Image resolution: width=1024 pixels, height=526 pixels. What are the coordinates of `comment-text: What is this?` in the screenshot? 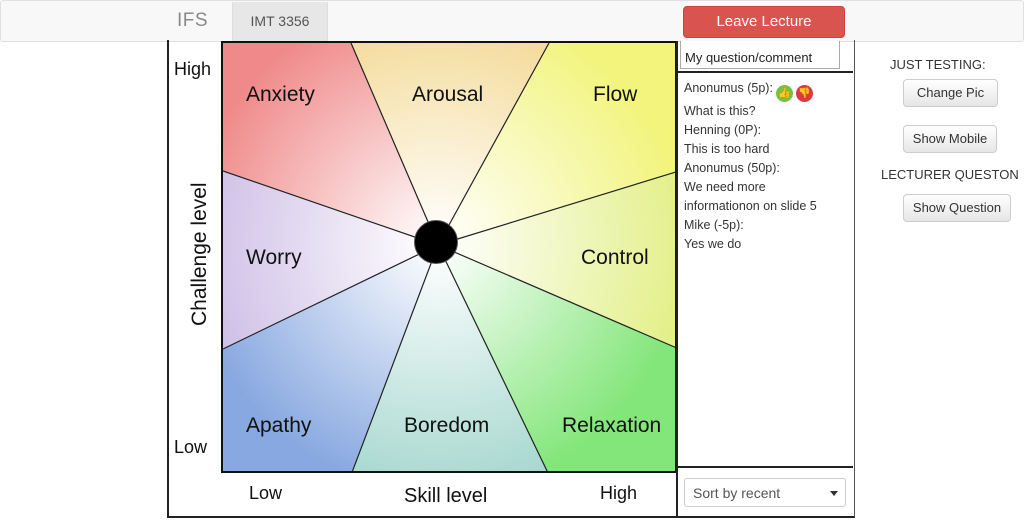 It's located at (720, 111).